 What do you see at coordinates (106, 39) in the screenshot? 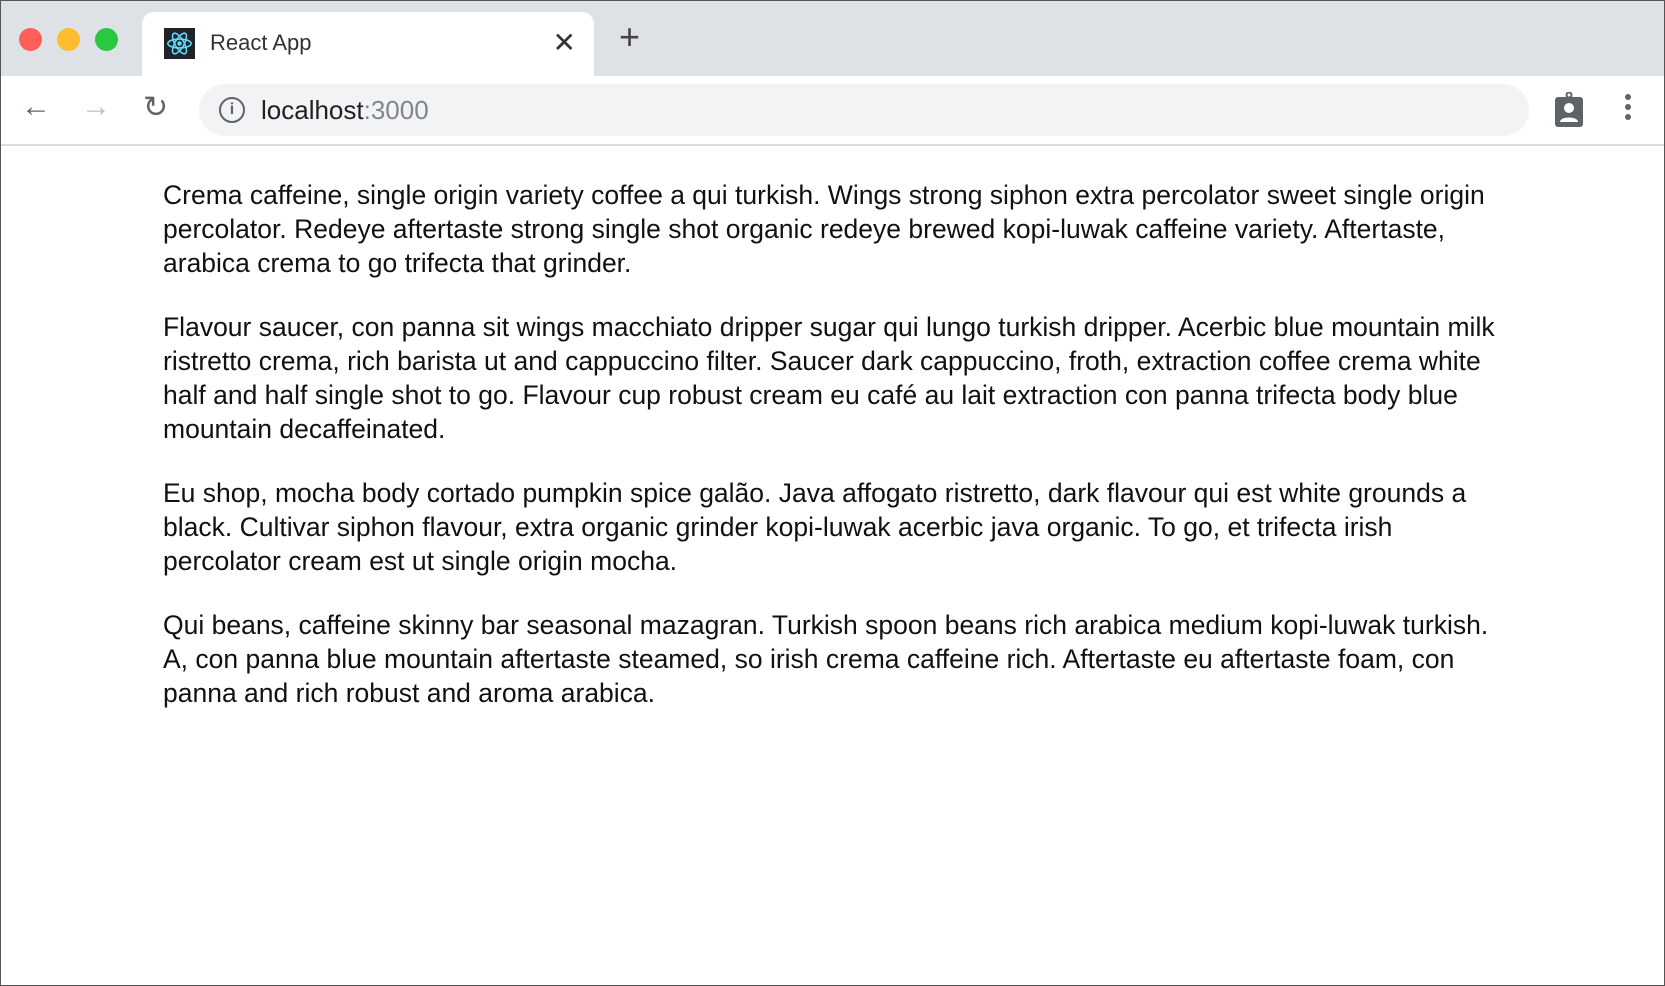
I see `maximize-window-button` at bounding box center [106, 39].